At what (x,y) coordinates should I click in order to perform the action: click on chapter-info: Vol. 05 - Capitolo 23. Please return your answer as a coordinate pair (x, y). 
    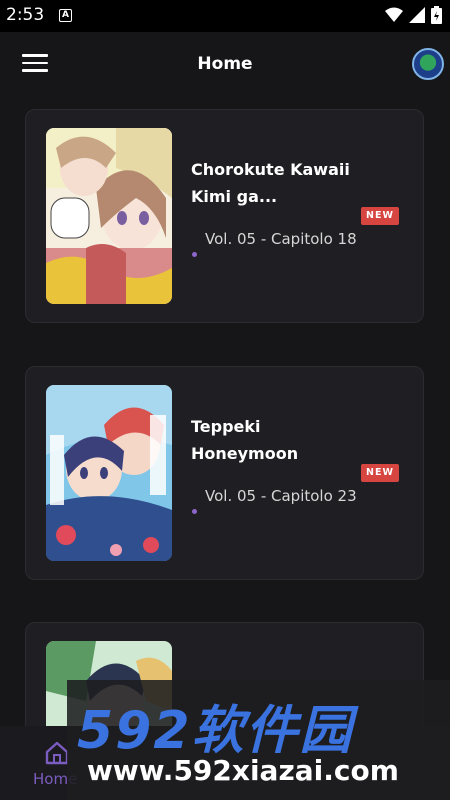
    Looking at the image, I should click on (281, 496).